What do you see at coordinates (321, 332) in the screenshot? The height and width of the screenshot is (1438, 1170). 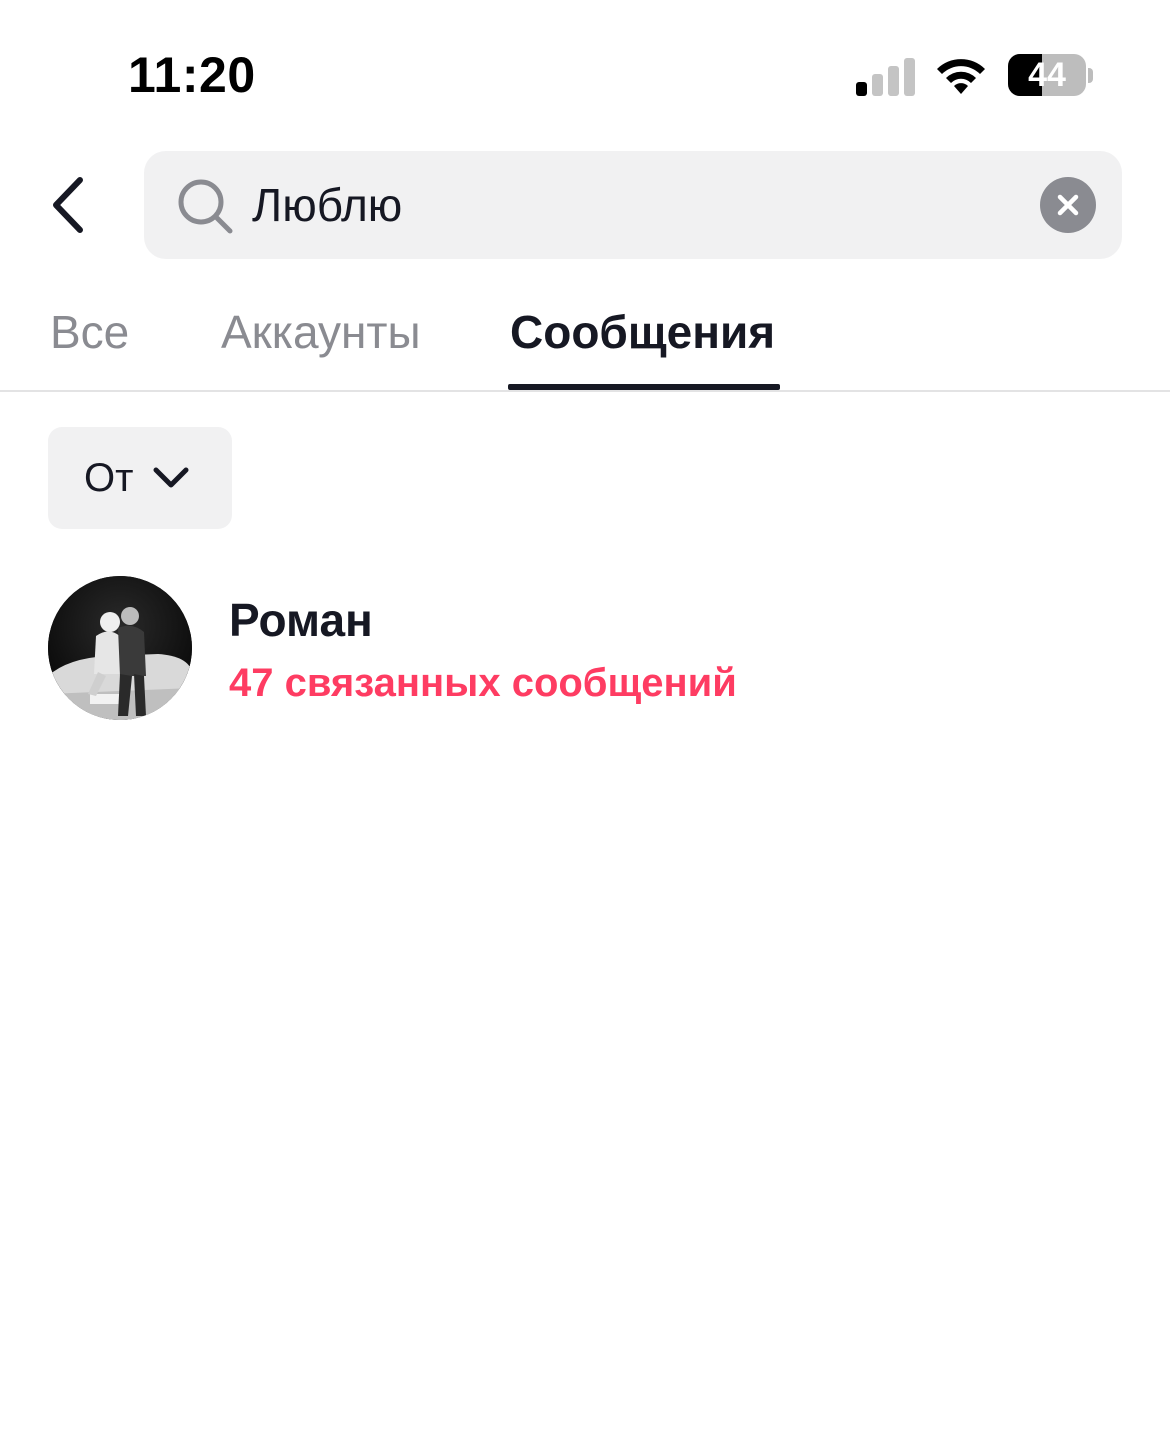 I see `tab-accounts: Аккаунты` at bounding box center [321, 332].